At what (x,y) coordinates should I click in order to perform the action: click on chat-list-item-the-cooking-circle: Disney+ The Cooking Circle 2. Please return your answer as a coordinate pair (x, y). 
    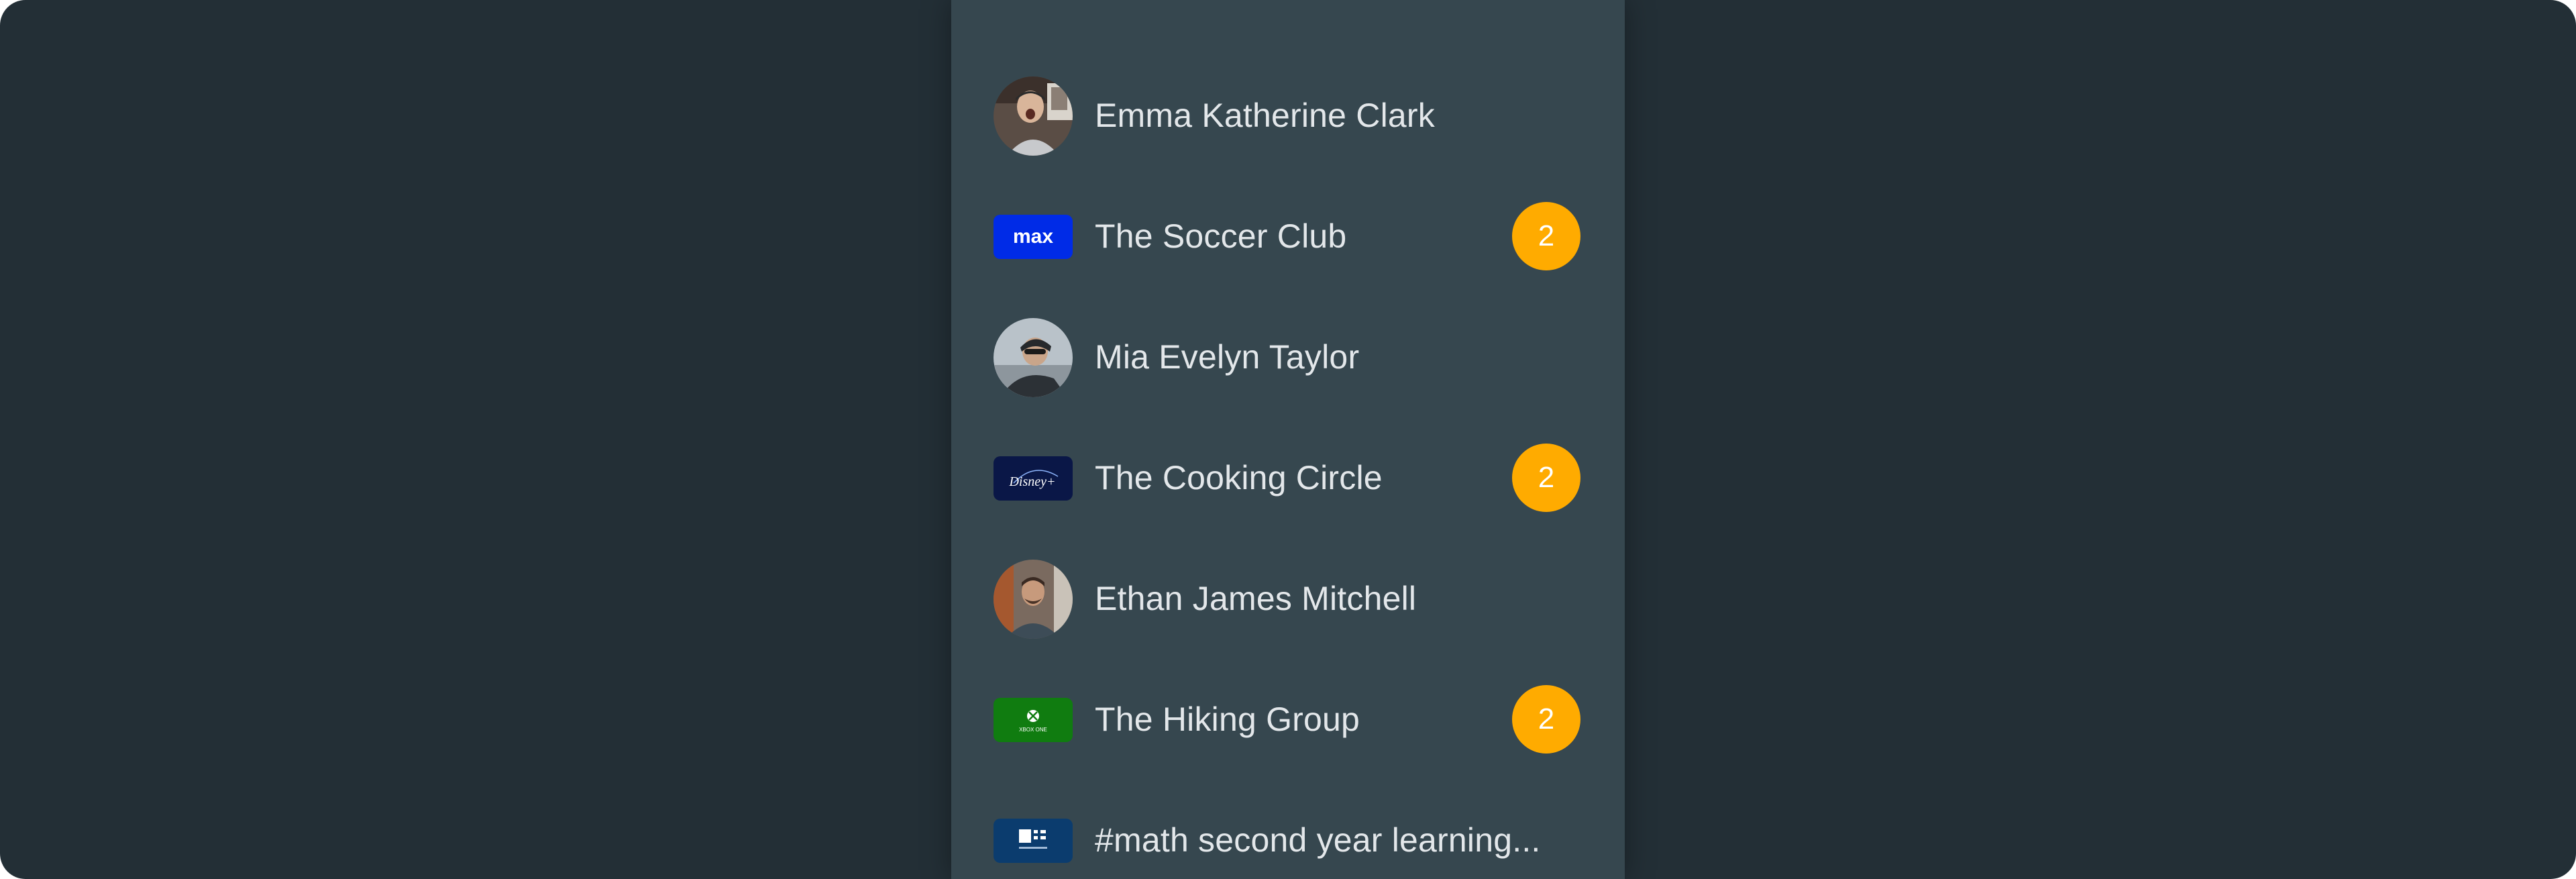
    Looking at the image, I should click on (1288, 477).